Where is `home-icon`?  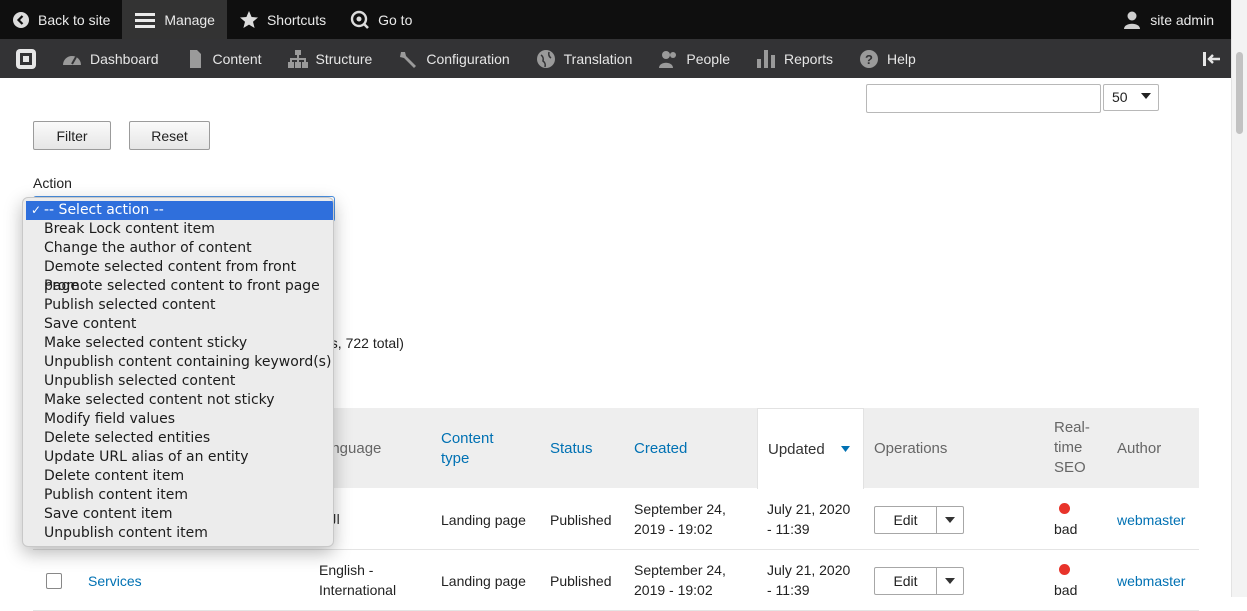
home-icon is located at coordinates (26, 58).